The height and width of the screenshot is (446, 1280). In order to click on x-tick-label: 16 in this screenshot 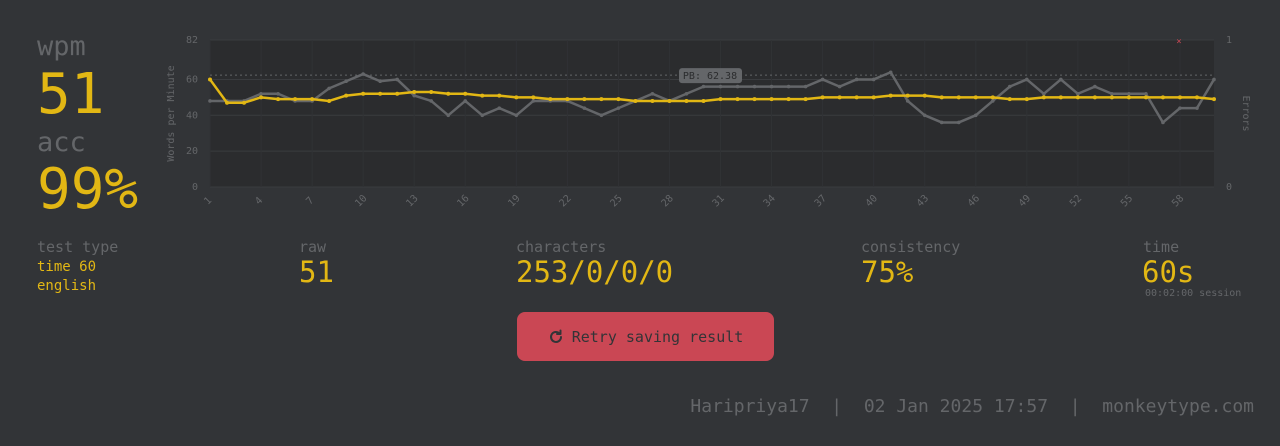, I will do `click(463, 201)`.